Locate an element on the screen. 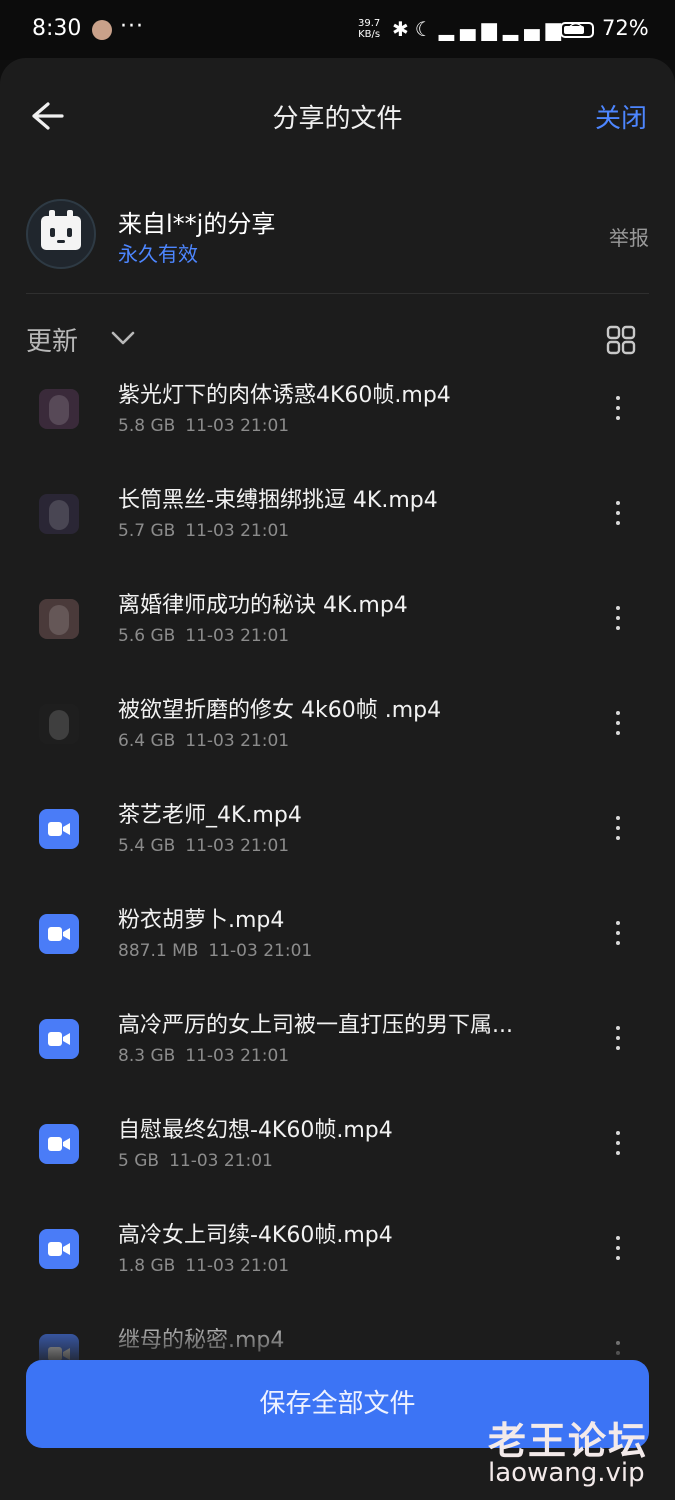 The height and width of the screenshot is (1500, 675). file-size: 6.4 GB is located at coordinates (147, 741).